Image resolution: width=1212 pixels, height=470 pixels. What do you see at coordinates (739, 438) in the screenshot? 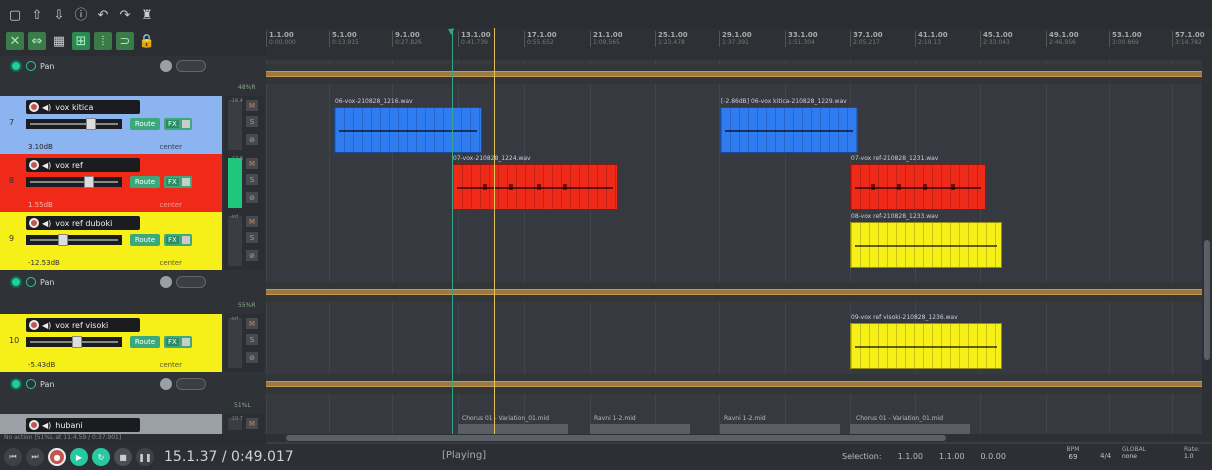
I see `horizontal-scrollbar` at bounding box center [739, 438].